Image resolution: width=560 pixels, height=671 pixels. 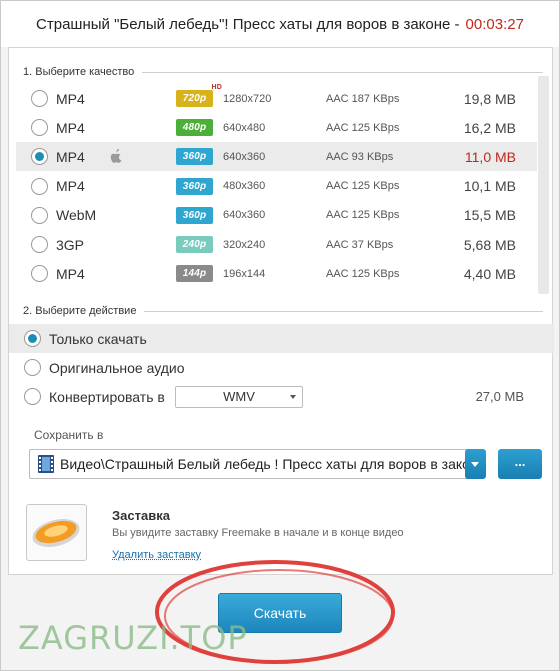 I want to click on intro-thumbnail, so click(x=56, y=532).